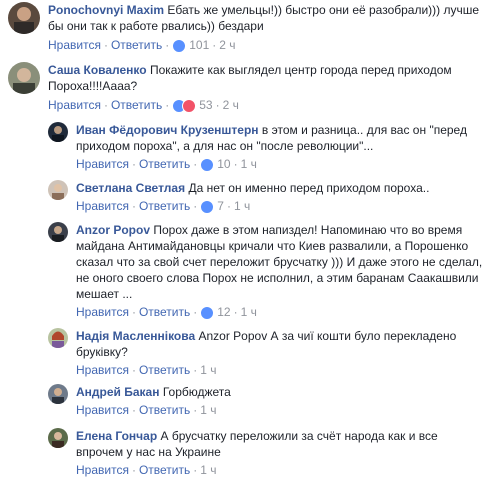 This screenshot has width=494, height=479. Describe the element at coordinates (167, 130) in the screenshot. I see `reply-author: Иван Фёдорович Крузенштерн` at that location.